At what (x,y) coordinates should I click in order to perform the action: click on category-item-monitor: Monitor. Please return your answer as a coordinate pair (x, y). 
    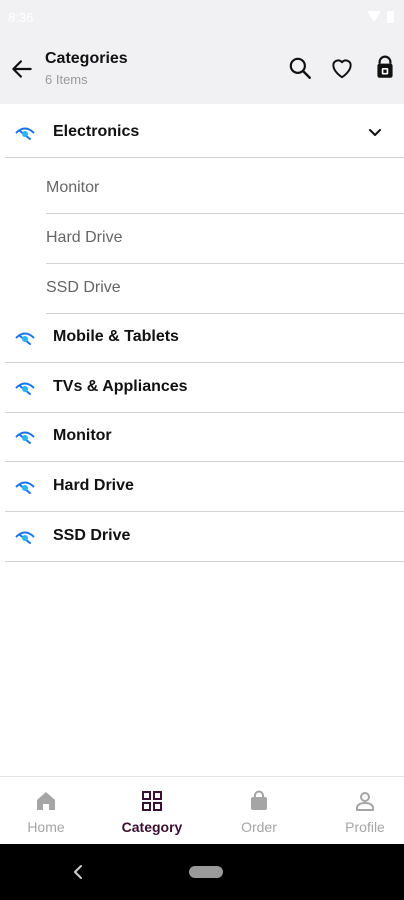
    Looking at the image, I should click on (204, 437).